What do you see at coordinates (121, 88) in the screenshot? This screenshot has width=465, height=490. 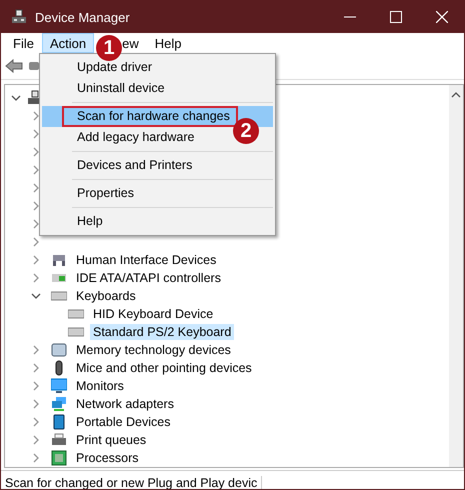 I see `menu-item: Uninstall device` at bounding box center [121, 88].